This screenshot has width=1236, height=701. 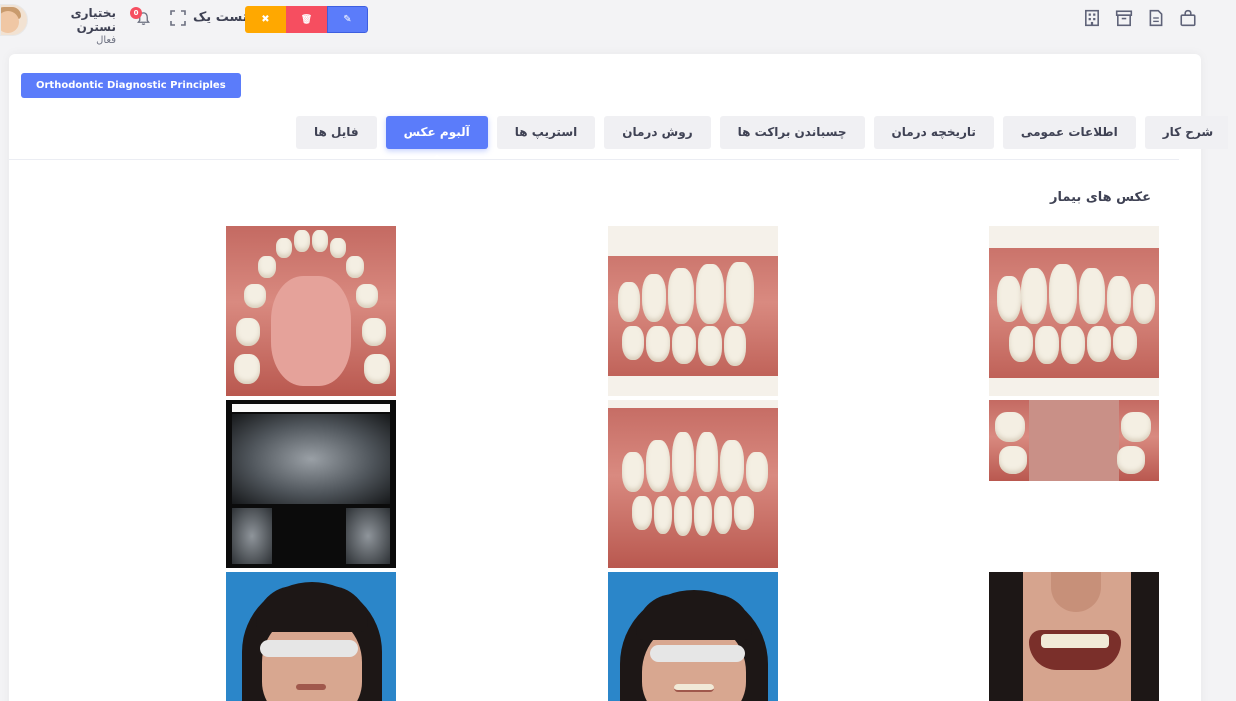 I want to click on tab-job-description: شرح کار, so click(x=1188, y=132).